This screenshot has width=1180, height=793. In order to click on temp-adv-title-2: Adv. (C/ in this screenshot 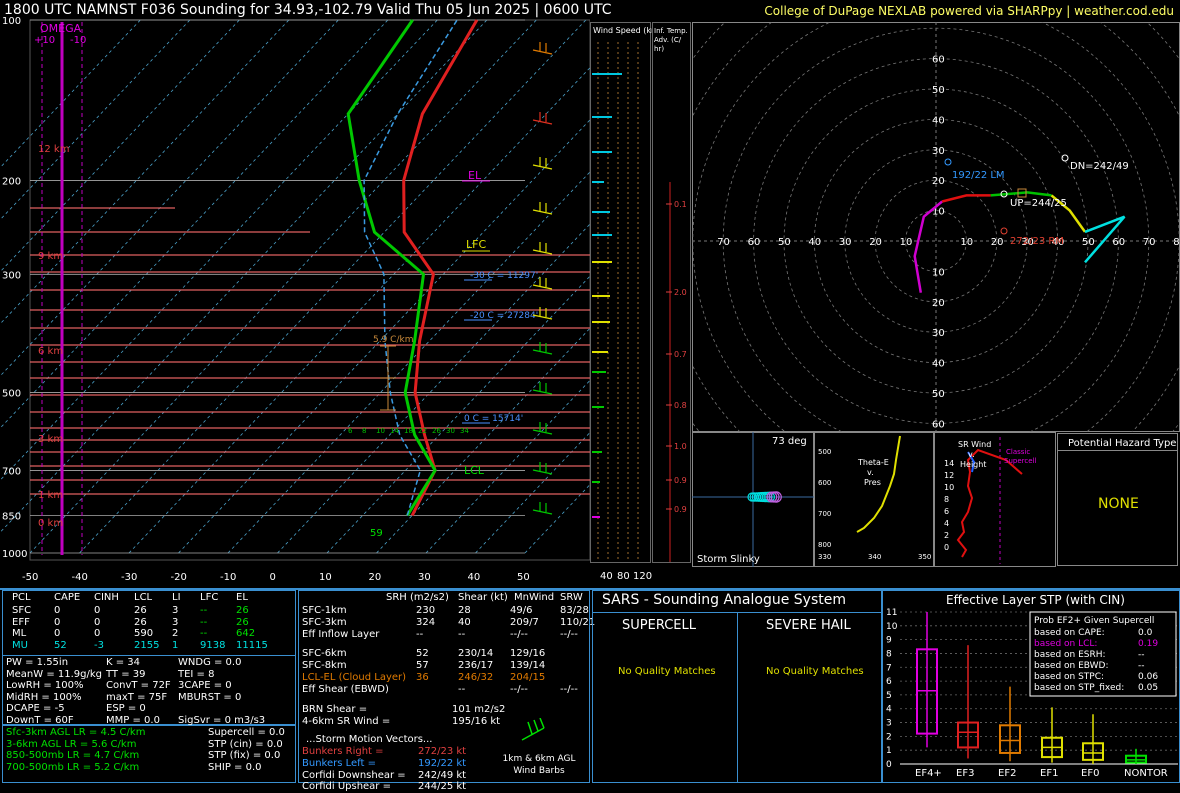, I will do `click(668, 40)`.